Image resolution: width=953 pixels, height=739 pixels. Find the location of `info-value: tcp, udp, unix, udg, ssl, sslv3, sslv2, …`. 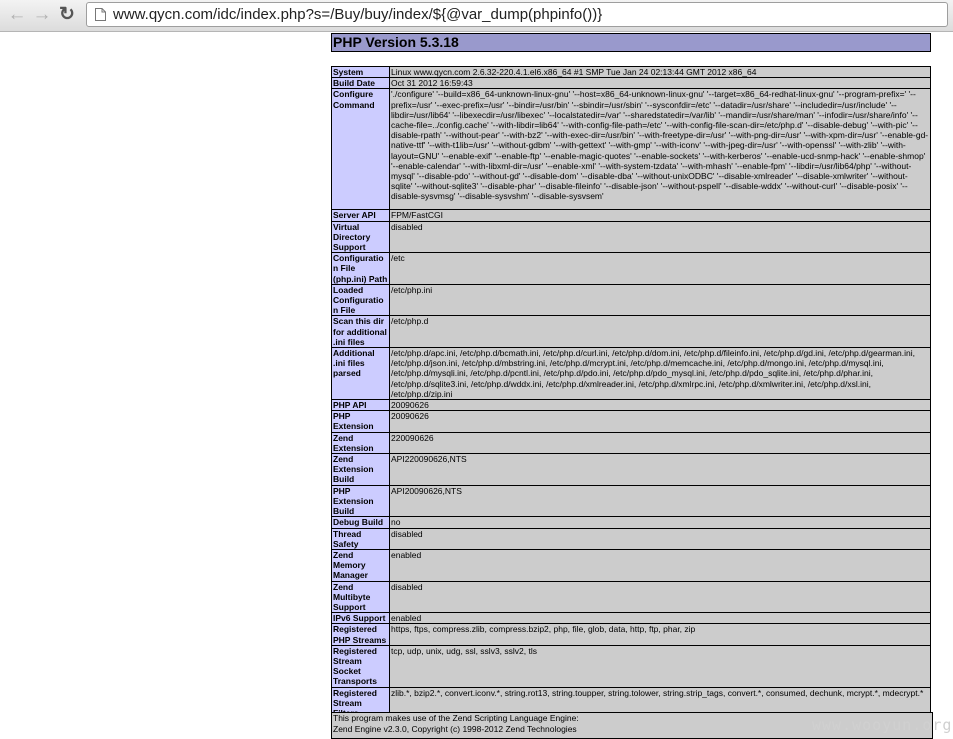

info-value: tcp, udp, unix, udg, ssl, sslv3, sslv2, … is located at coordinates (660, 666).